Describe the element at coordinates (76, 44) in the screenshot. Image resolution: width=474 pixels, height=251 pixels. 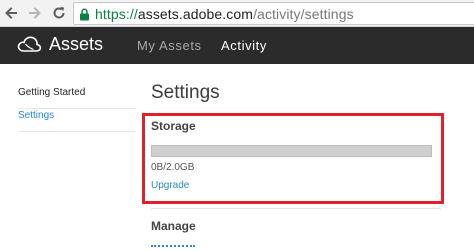
I see `app-name: Assets` at that location.